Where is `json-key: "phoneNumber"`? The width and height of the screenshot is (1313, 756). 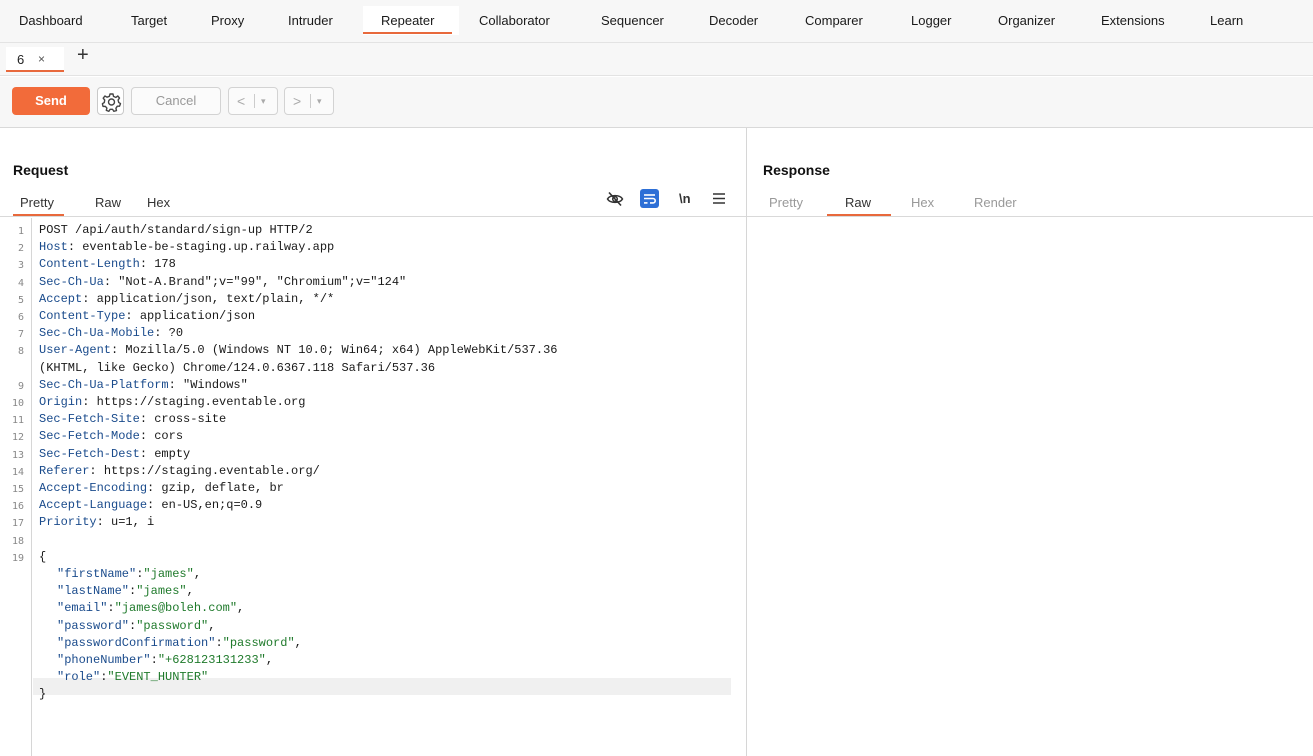
json-key: "phoneNumber" is located at coordinates (104, 660).